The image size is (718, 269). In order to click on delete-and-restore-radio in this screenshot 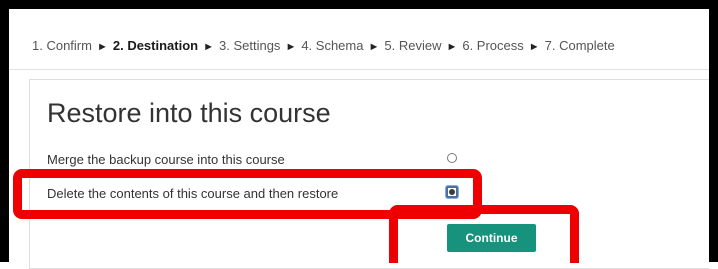, I will do `click(452, 192)`.